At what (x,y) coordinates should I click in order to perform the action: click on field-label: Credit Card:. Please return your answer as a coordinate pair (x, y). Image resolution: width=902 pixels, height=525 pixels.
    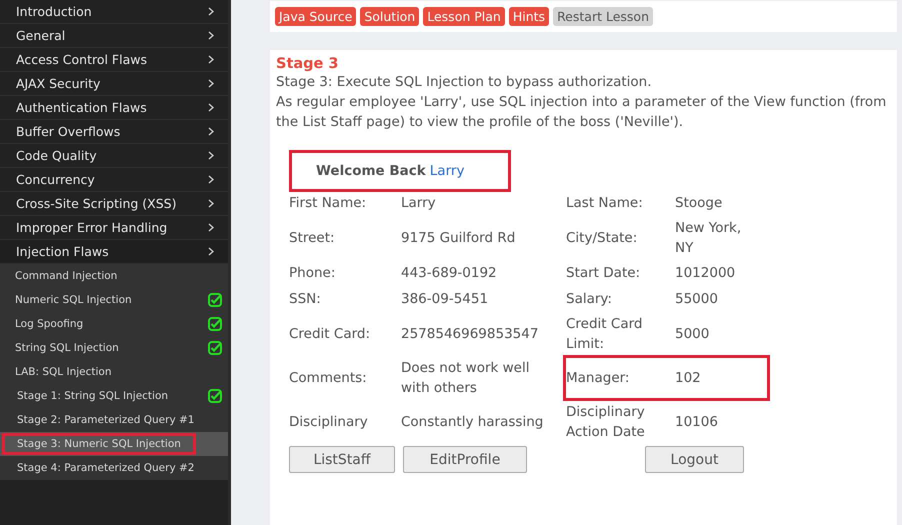
    Looking at the image, I should click on (330, 334).